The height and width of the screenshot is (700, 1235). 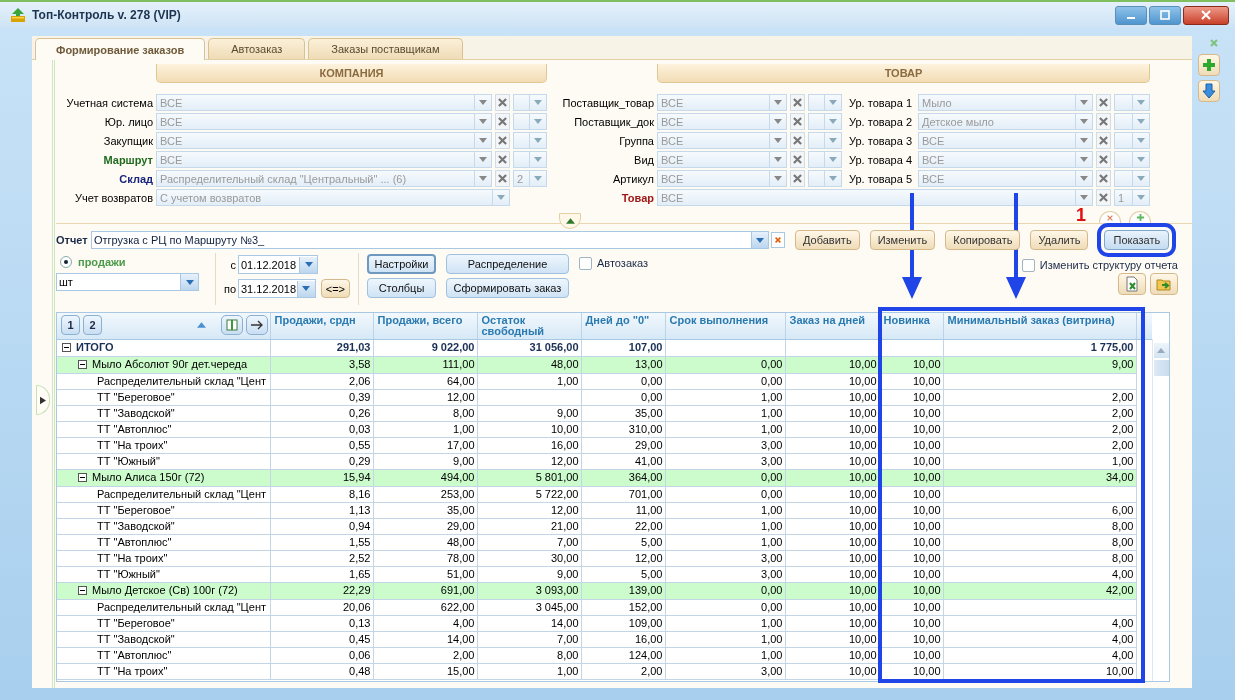 What do you see at coordinates (321, 326) in the screenshot?
I see `column-header: Продажи, срдн` at bounding box center [321, 326].